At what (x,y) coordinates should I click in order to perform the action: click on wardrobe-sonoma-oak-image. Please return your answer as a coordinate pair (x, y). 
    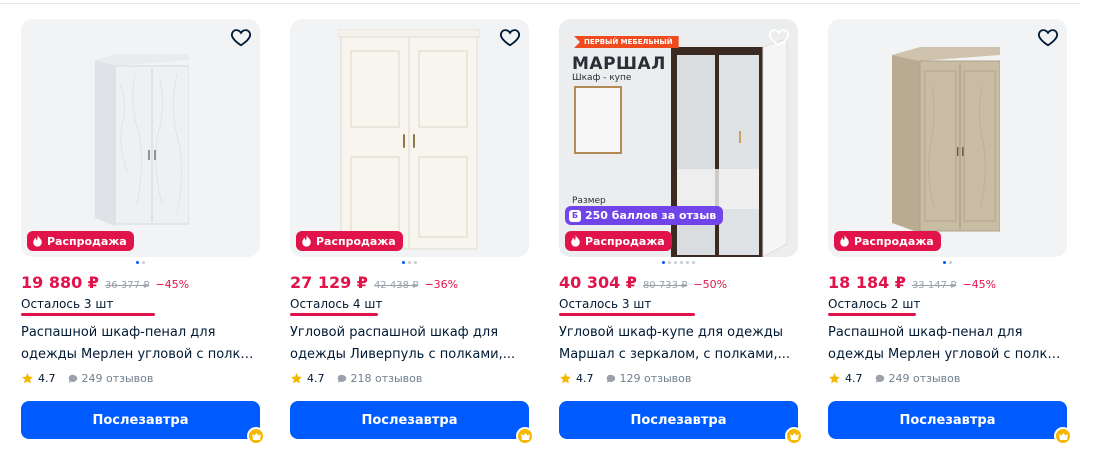
    Looking at the image, I should click on (946, 140).